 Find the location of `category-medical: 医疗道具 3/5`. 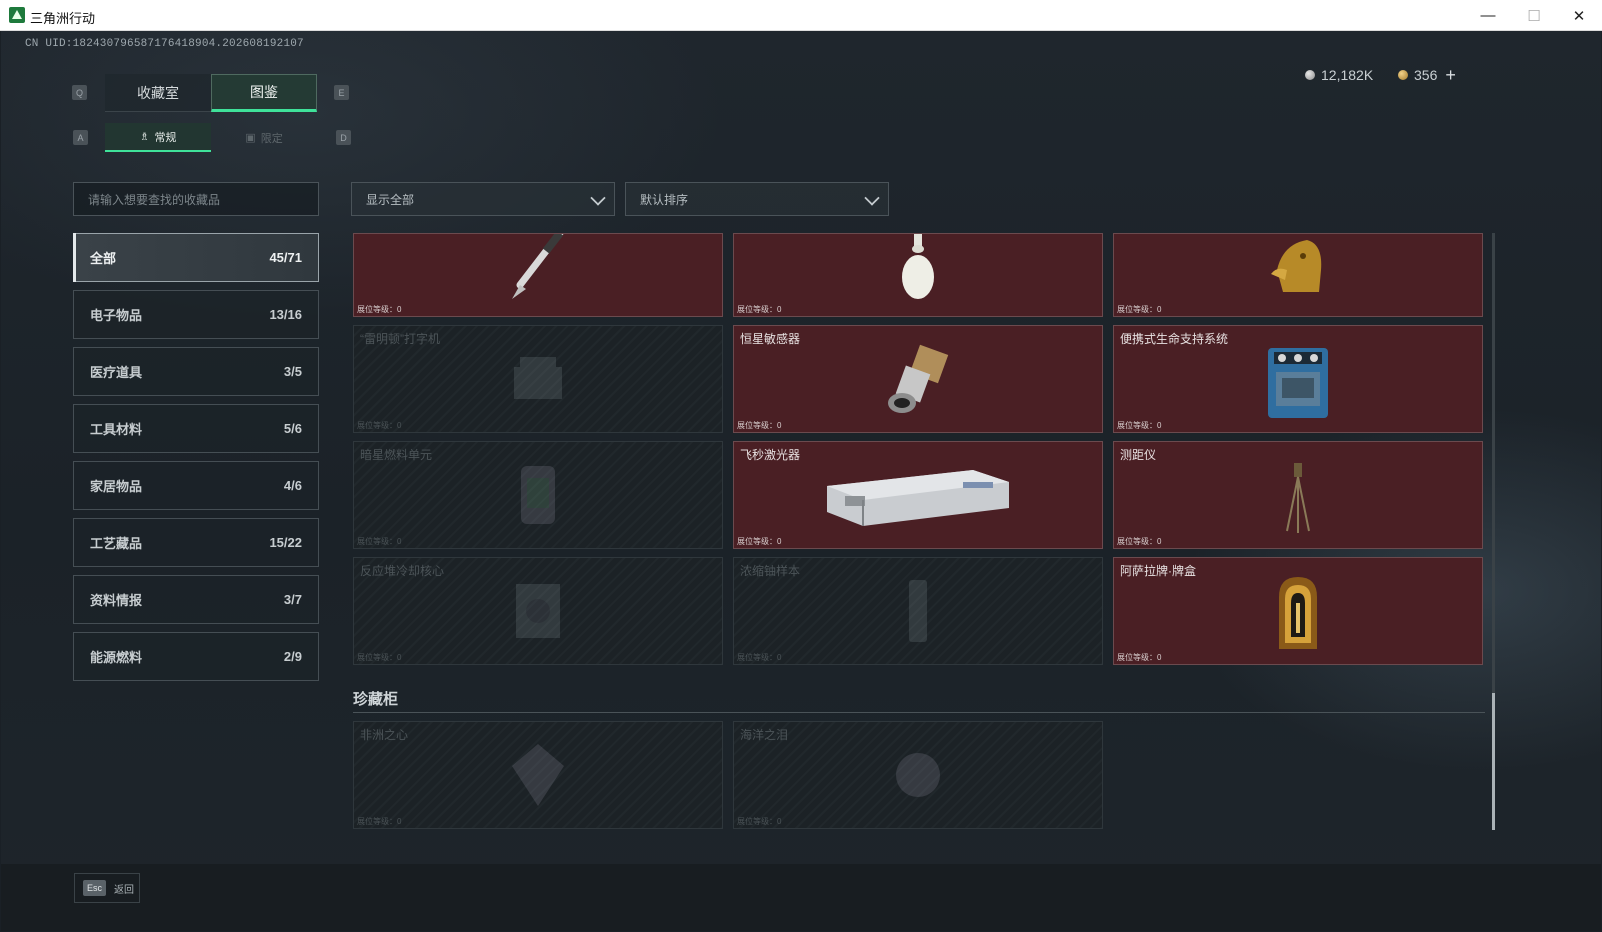

category-medical: 医疗道具 3/5 is located at coordinates (196, 371).